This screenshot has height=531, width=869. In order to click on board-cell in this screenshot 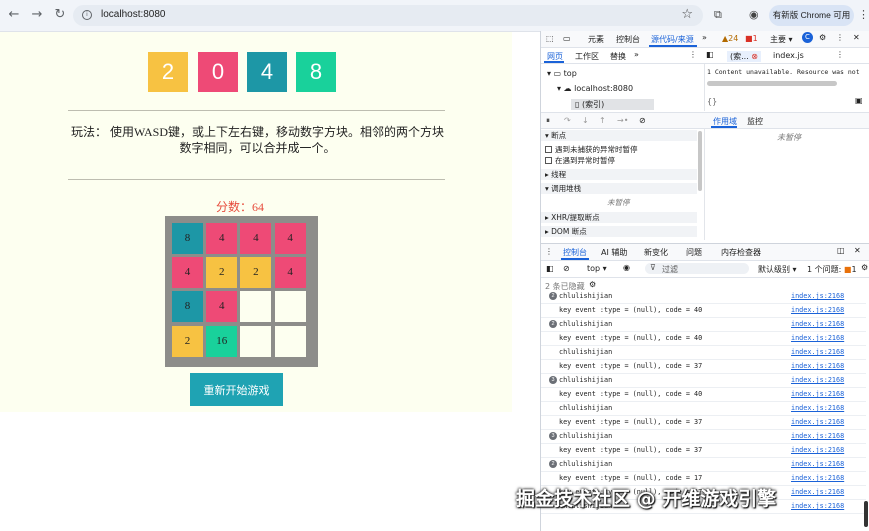, I will do `click(256, 341)`.